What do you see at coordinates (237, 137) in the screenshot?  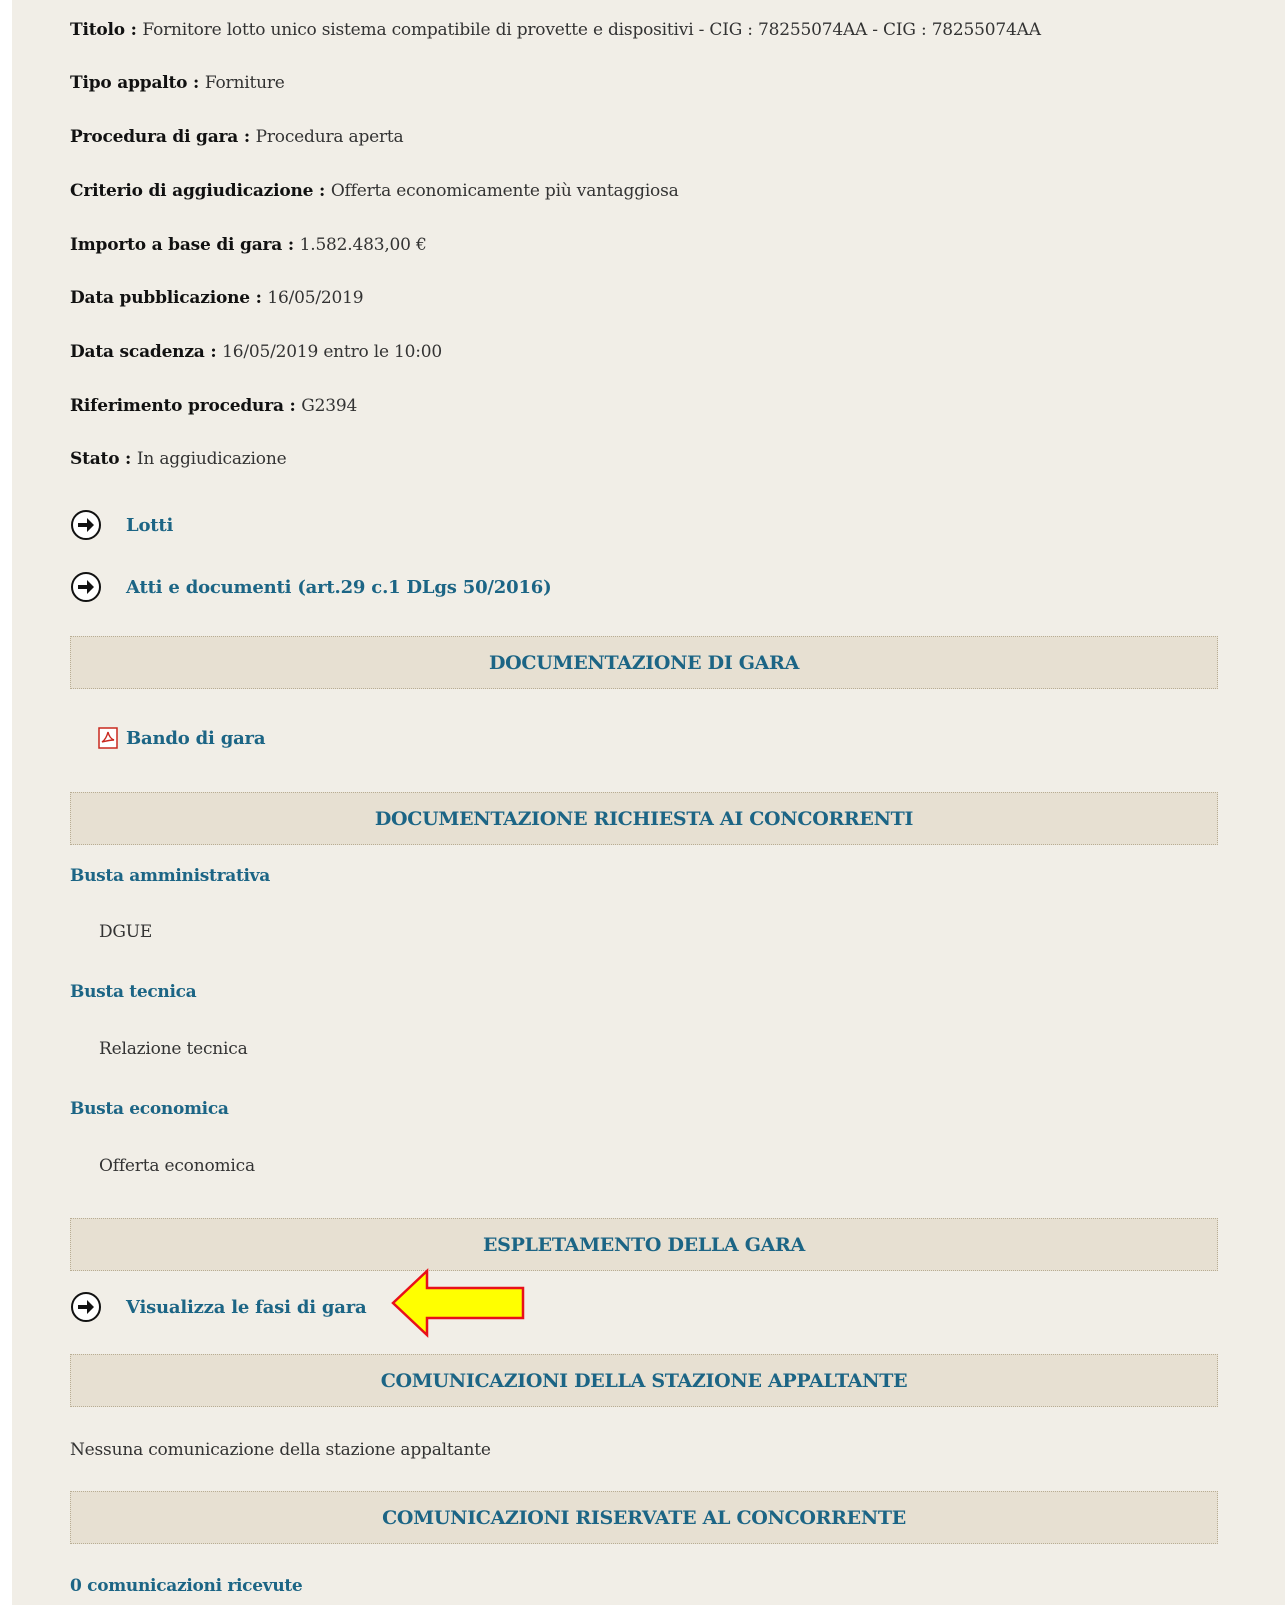 I see `detail-procedura: Procedura di gara : Procedura aperta` at bounding box center [237, 137].